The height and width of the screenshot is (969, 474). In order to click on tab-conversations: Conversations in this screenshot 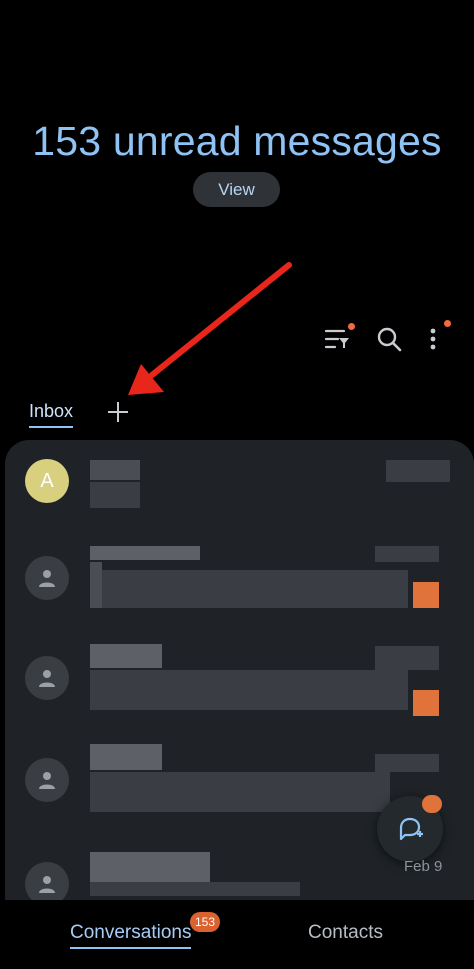, I will do `click(131, 935)`.